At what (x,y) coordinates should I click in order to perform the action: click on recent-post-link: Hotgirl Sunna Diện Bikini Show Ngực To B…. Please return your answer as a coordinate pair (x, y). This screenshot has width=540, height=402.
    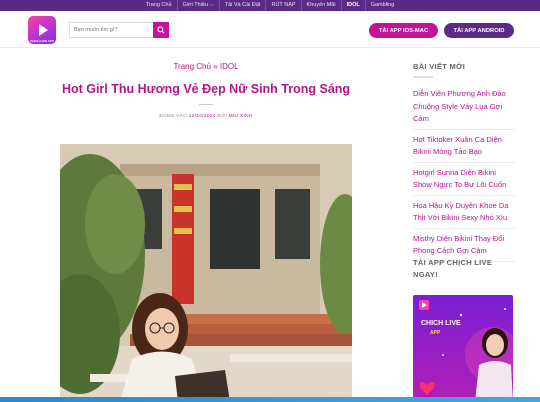
    Looking at the image, I should click on (464, 181).